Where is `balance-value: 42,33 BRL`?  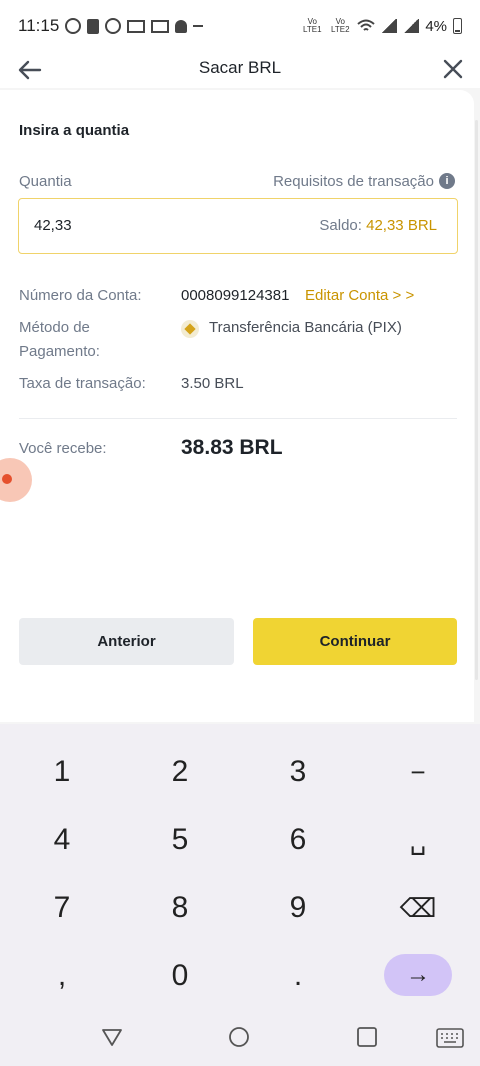 balance-value: 42,33 BRL is located at coordinates (401, 225).